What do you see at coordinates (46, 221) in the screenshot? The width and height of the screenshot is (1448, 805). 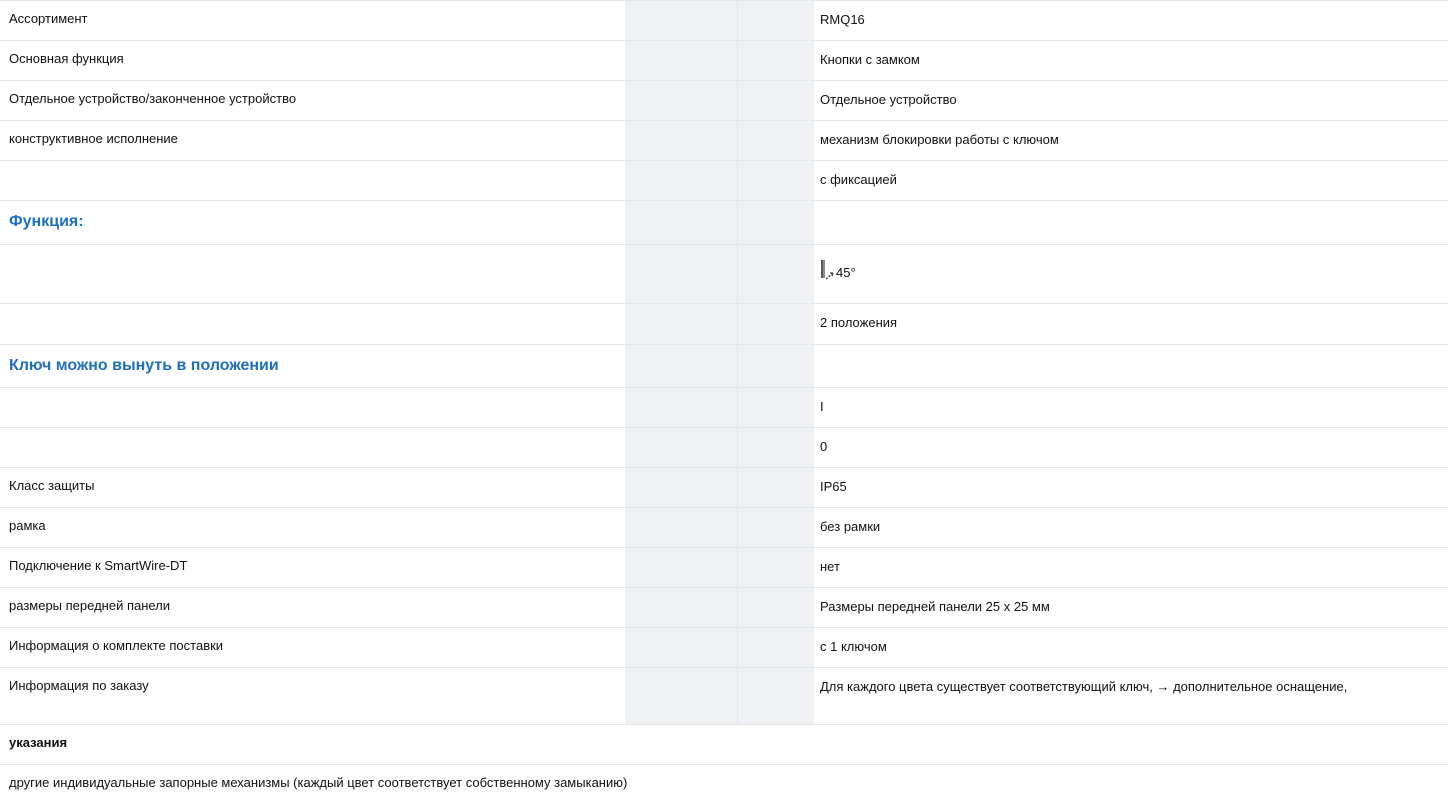 I see `section-title: Функция:` at bounding box center [46, 221].